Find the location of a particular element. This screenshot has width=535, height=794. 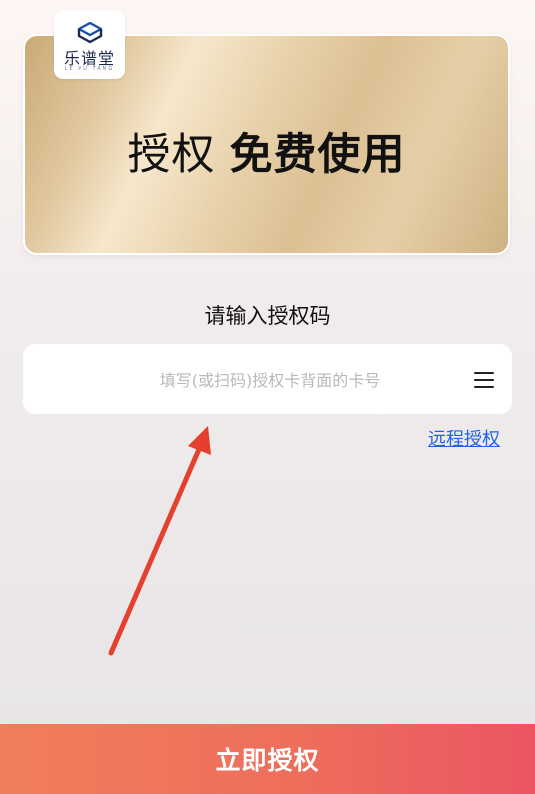

authorize-now-button: 立即授权 is located at coordinates (267, 759).